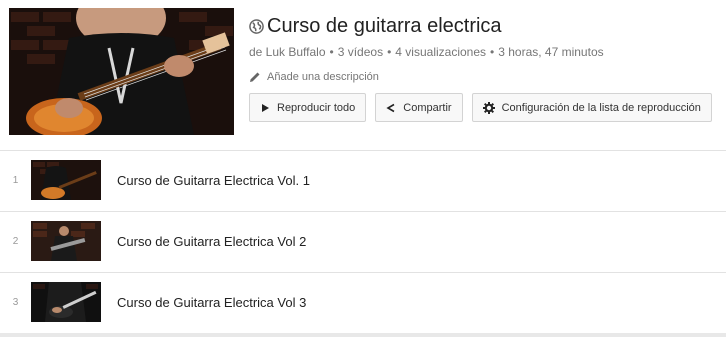 The height and width of the screenshot is (337, 726). I want to click on share-label: Compartir, so click(427, 107).